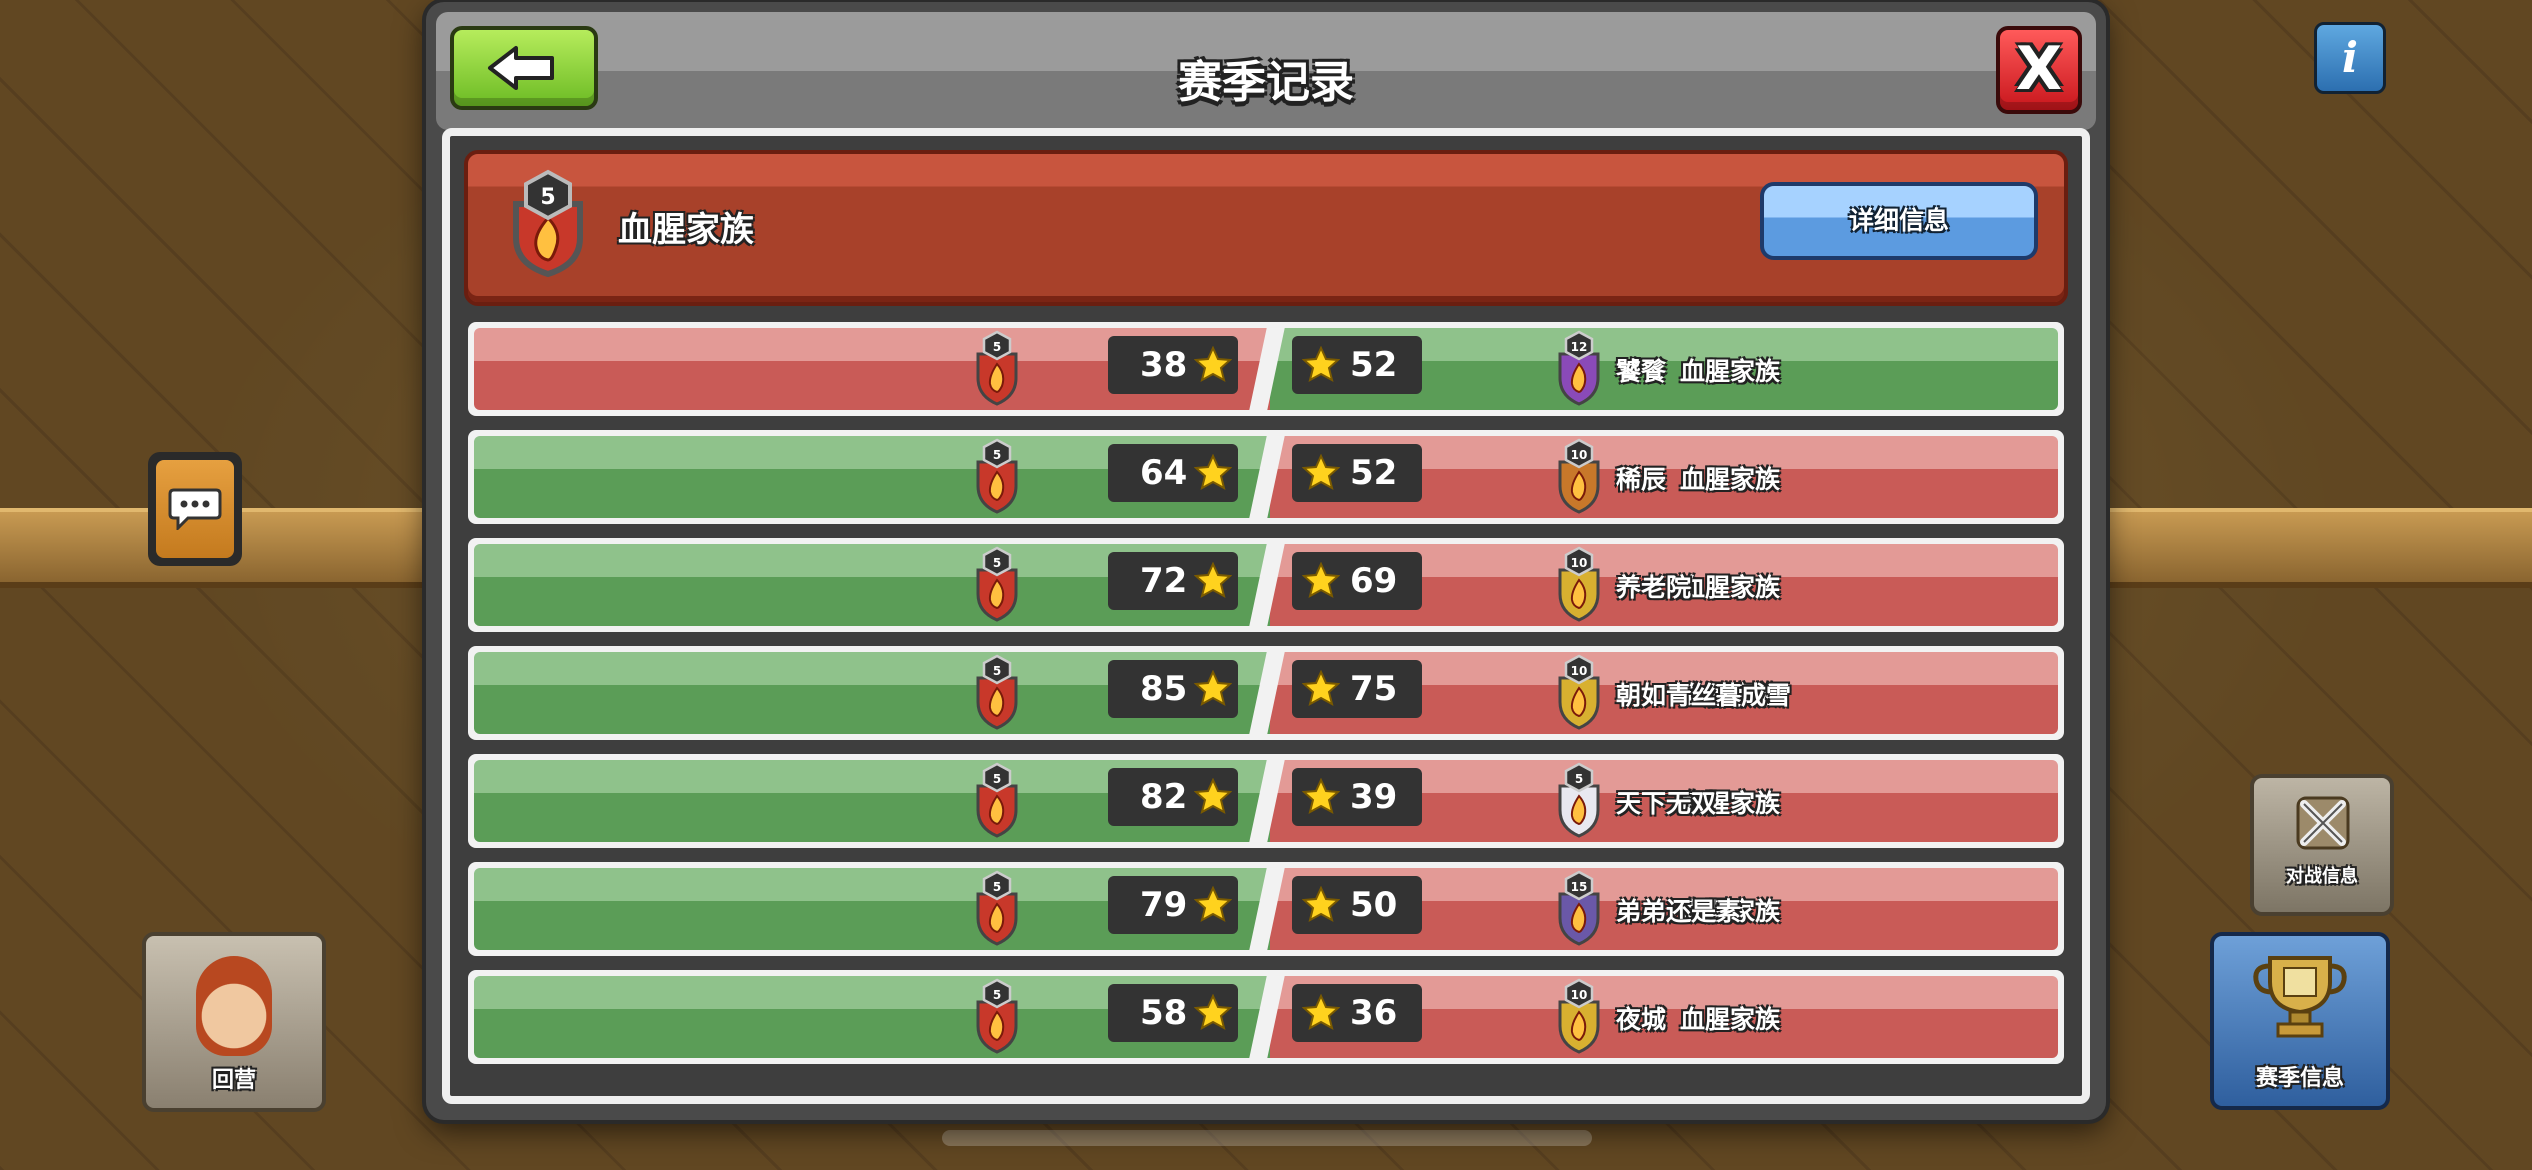 Image resolution: width=2532 pixels, height=1170 pixels. I want to click on own-stars: 58, so click(1173, 1013).